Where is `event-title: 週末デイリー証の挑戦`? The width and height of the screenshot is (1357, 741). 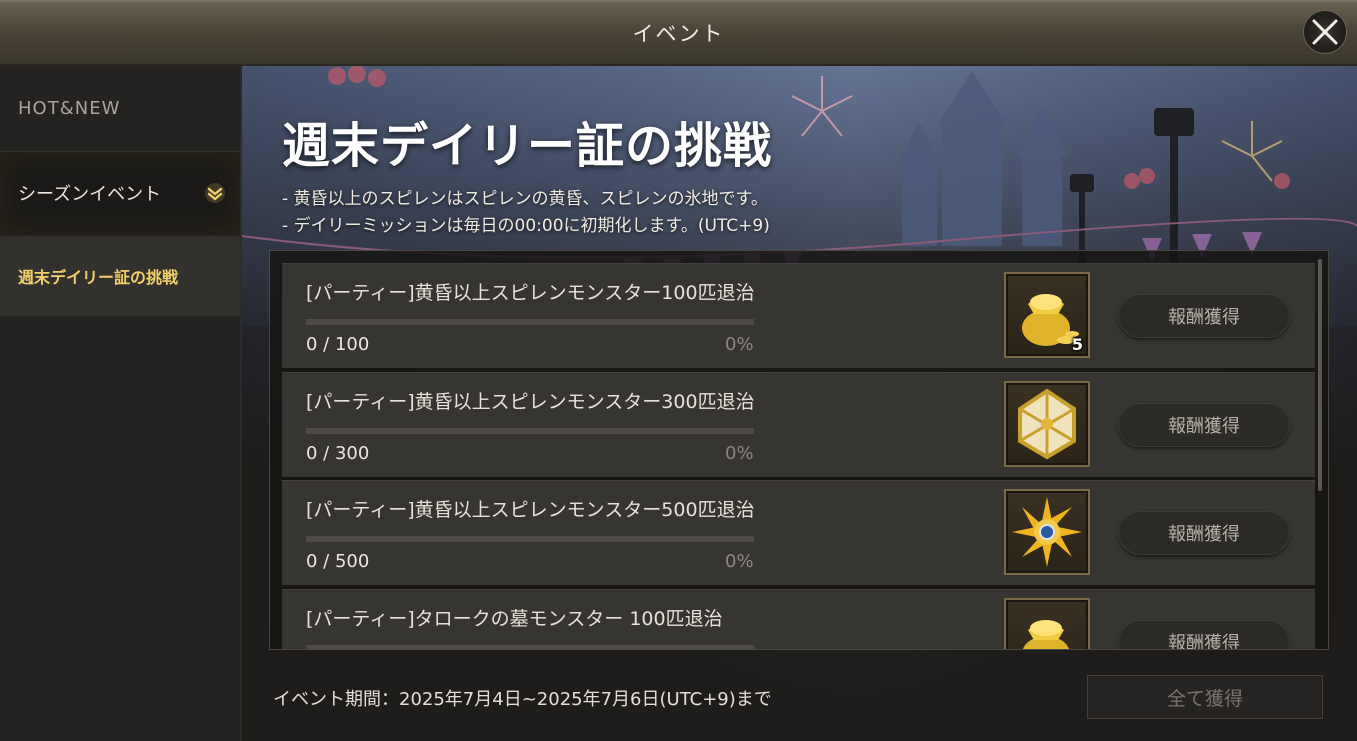 event-title: 週末デイリー証の挑戦 is located at coordinates (527, 146).